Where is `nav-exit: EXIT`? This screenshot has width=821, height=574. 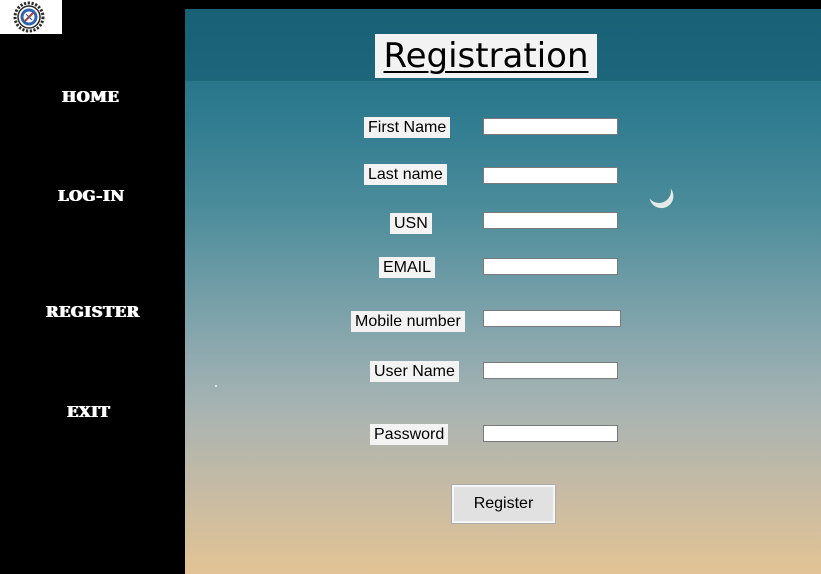 nav-exit: EXIT is located at coordinates (88, 412).